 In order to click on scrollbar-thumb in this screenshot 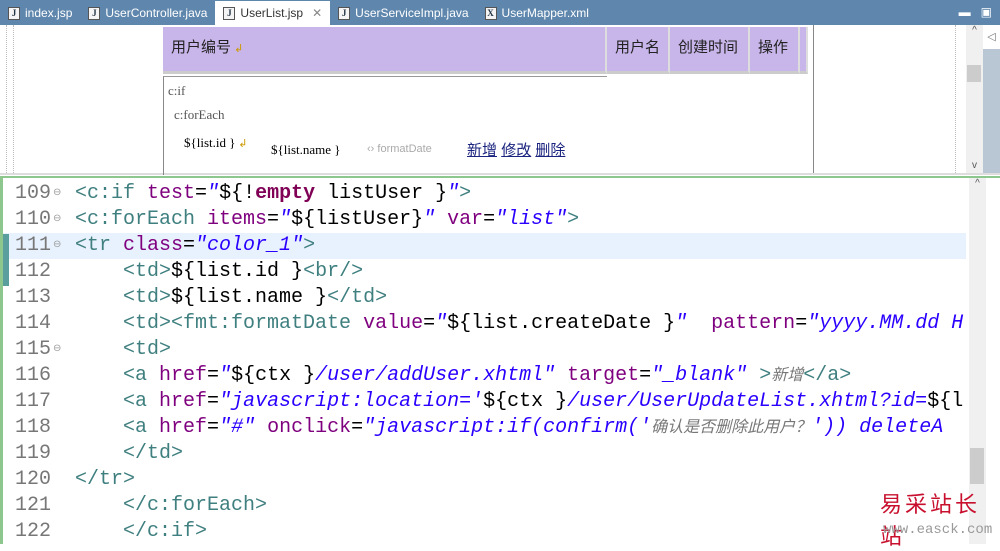, I will do `click(977, 466)`.